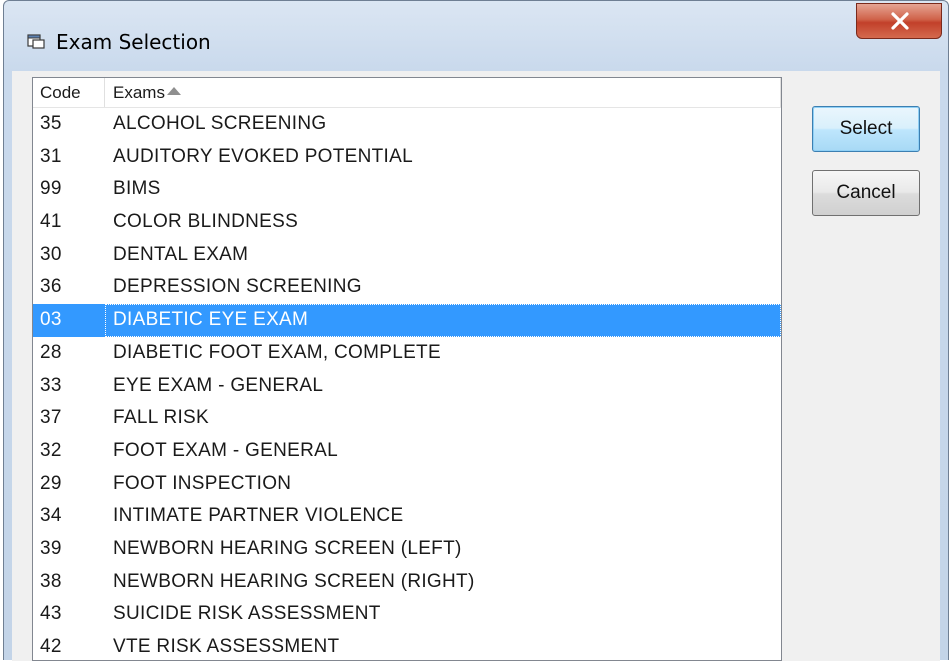  Describe the element at coordinates (51, 222) in the screenshot. I see `row-code: 41` at that location.